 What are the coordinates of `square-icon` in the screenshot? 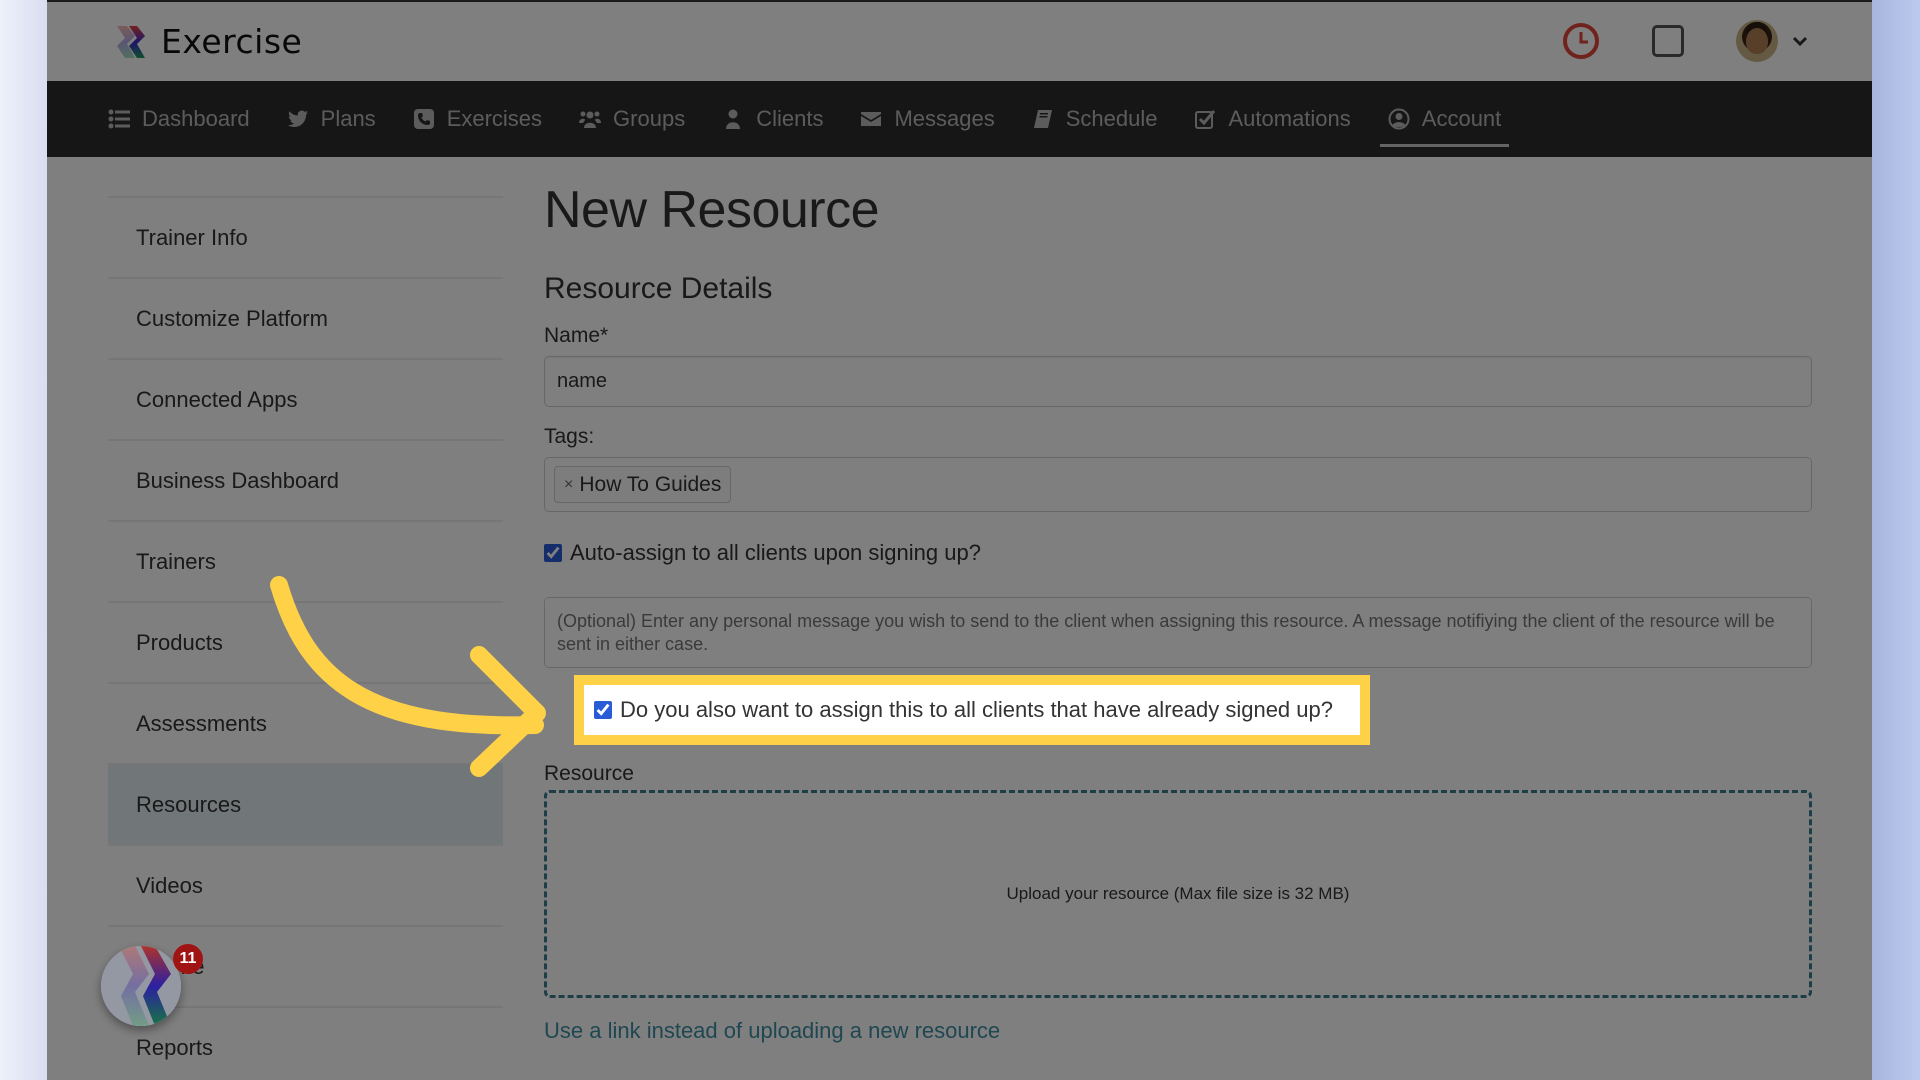 It's located at (1668, 41).